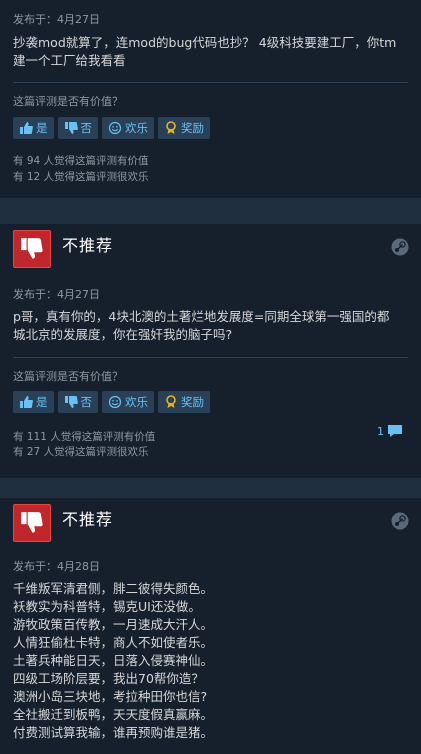 This screenshot has width=421, height=754. What do you see at coordinates (395, 431) in the screenshot?
I see `comment-bubble-icon` at bounding box center [395, 431].